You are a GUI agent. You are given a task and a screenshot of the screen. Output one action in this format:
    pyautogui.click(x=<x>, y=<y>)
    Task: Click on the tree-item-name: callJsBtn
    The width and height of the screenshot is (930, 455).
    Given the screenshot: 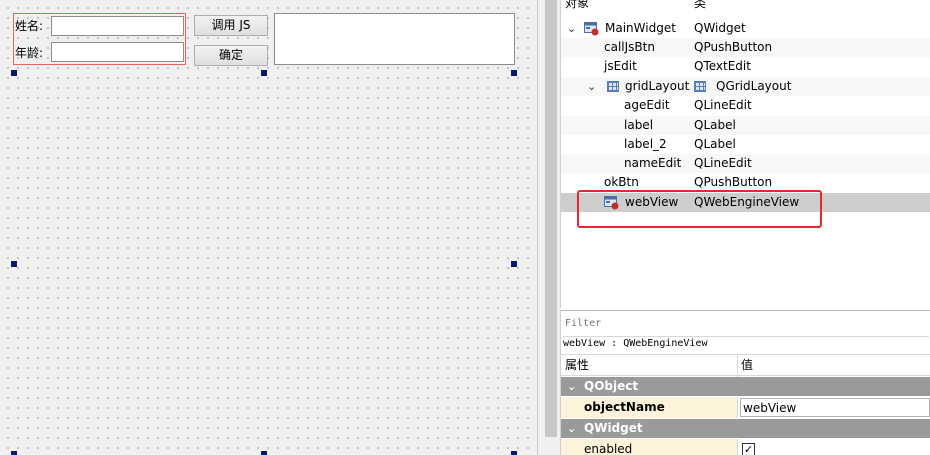 What is the action you would take?
    pyautogui.click(x=629, y=47)
    